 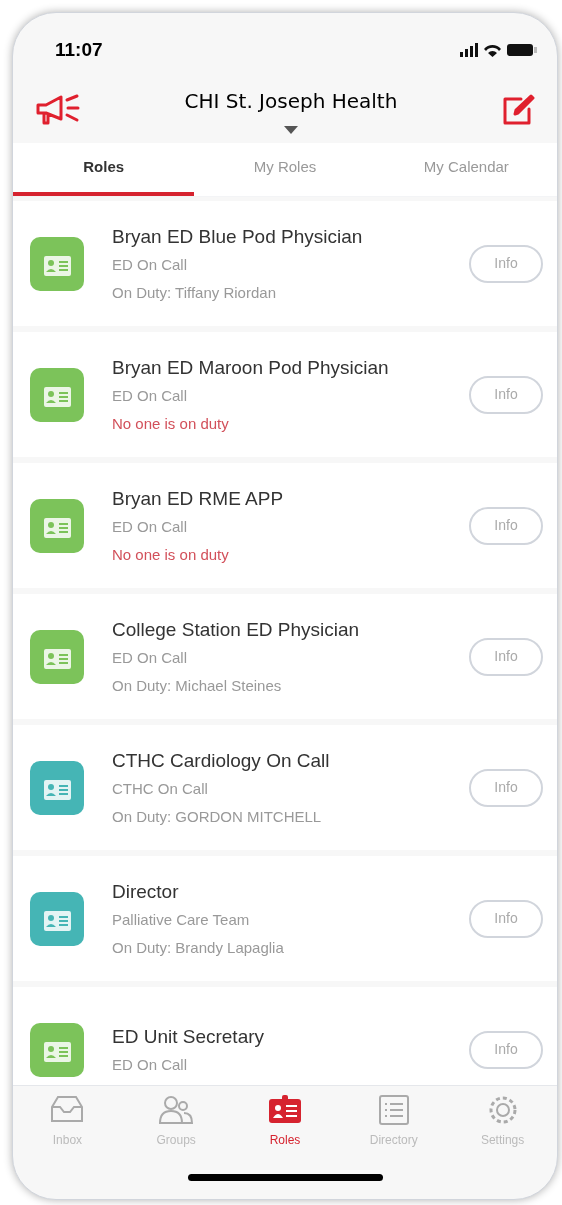 I want to click on role-row: College Station ED Physician ED On Call On Duty: Michael Steines Info, so click(x=285, y=656).